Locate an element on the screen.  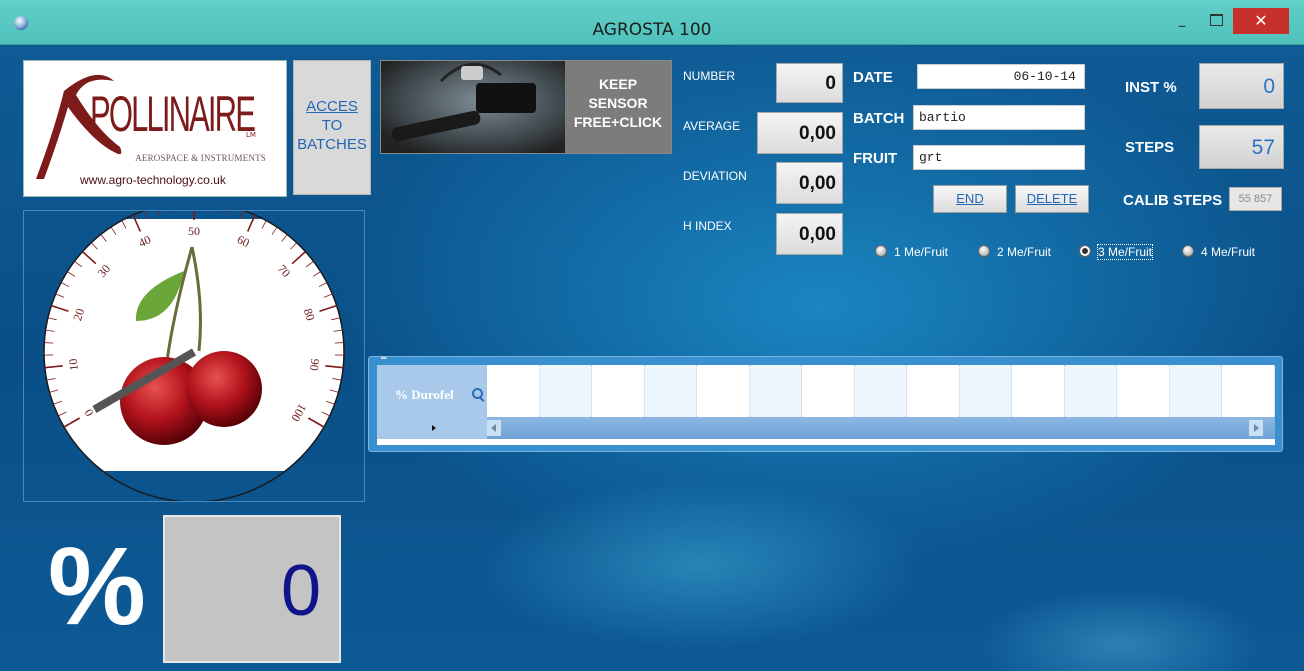
steps-value: 57 is located at coordinates (1241, 147).